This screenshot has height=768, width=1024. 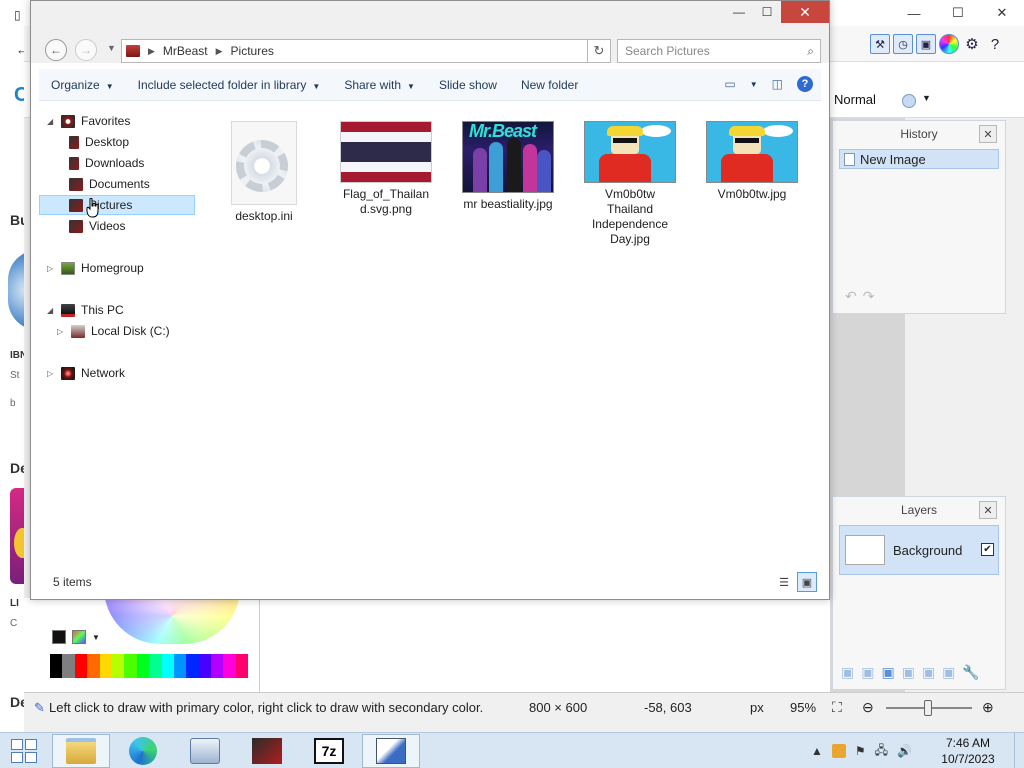 I want to click on add-layer-icon: ▣, so click(x=847, y=672).